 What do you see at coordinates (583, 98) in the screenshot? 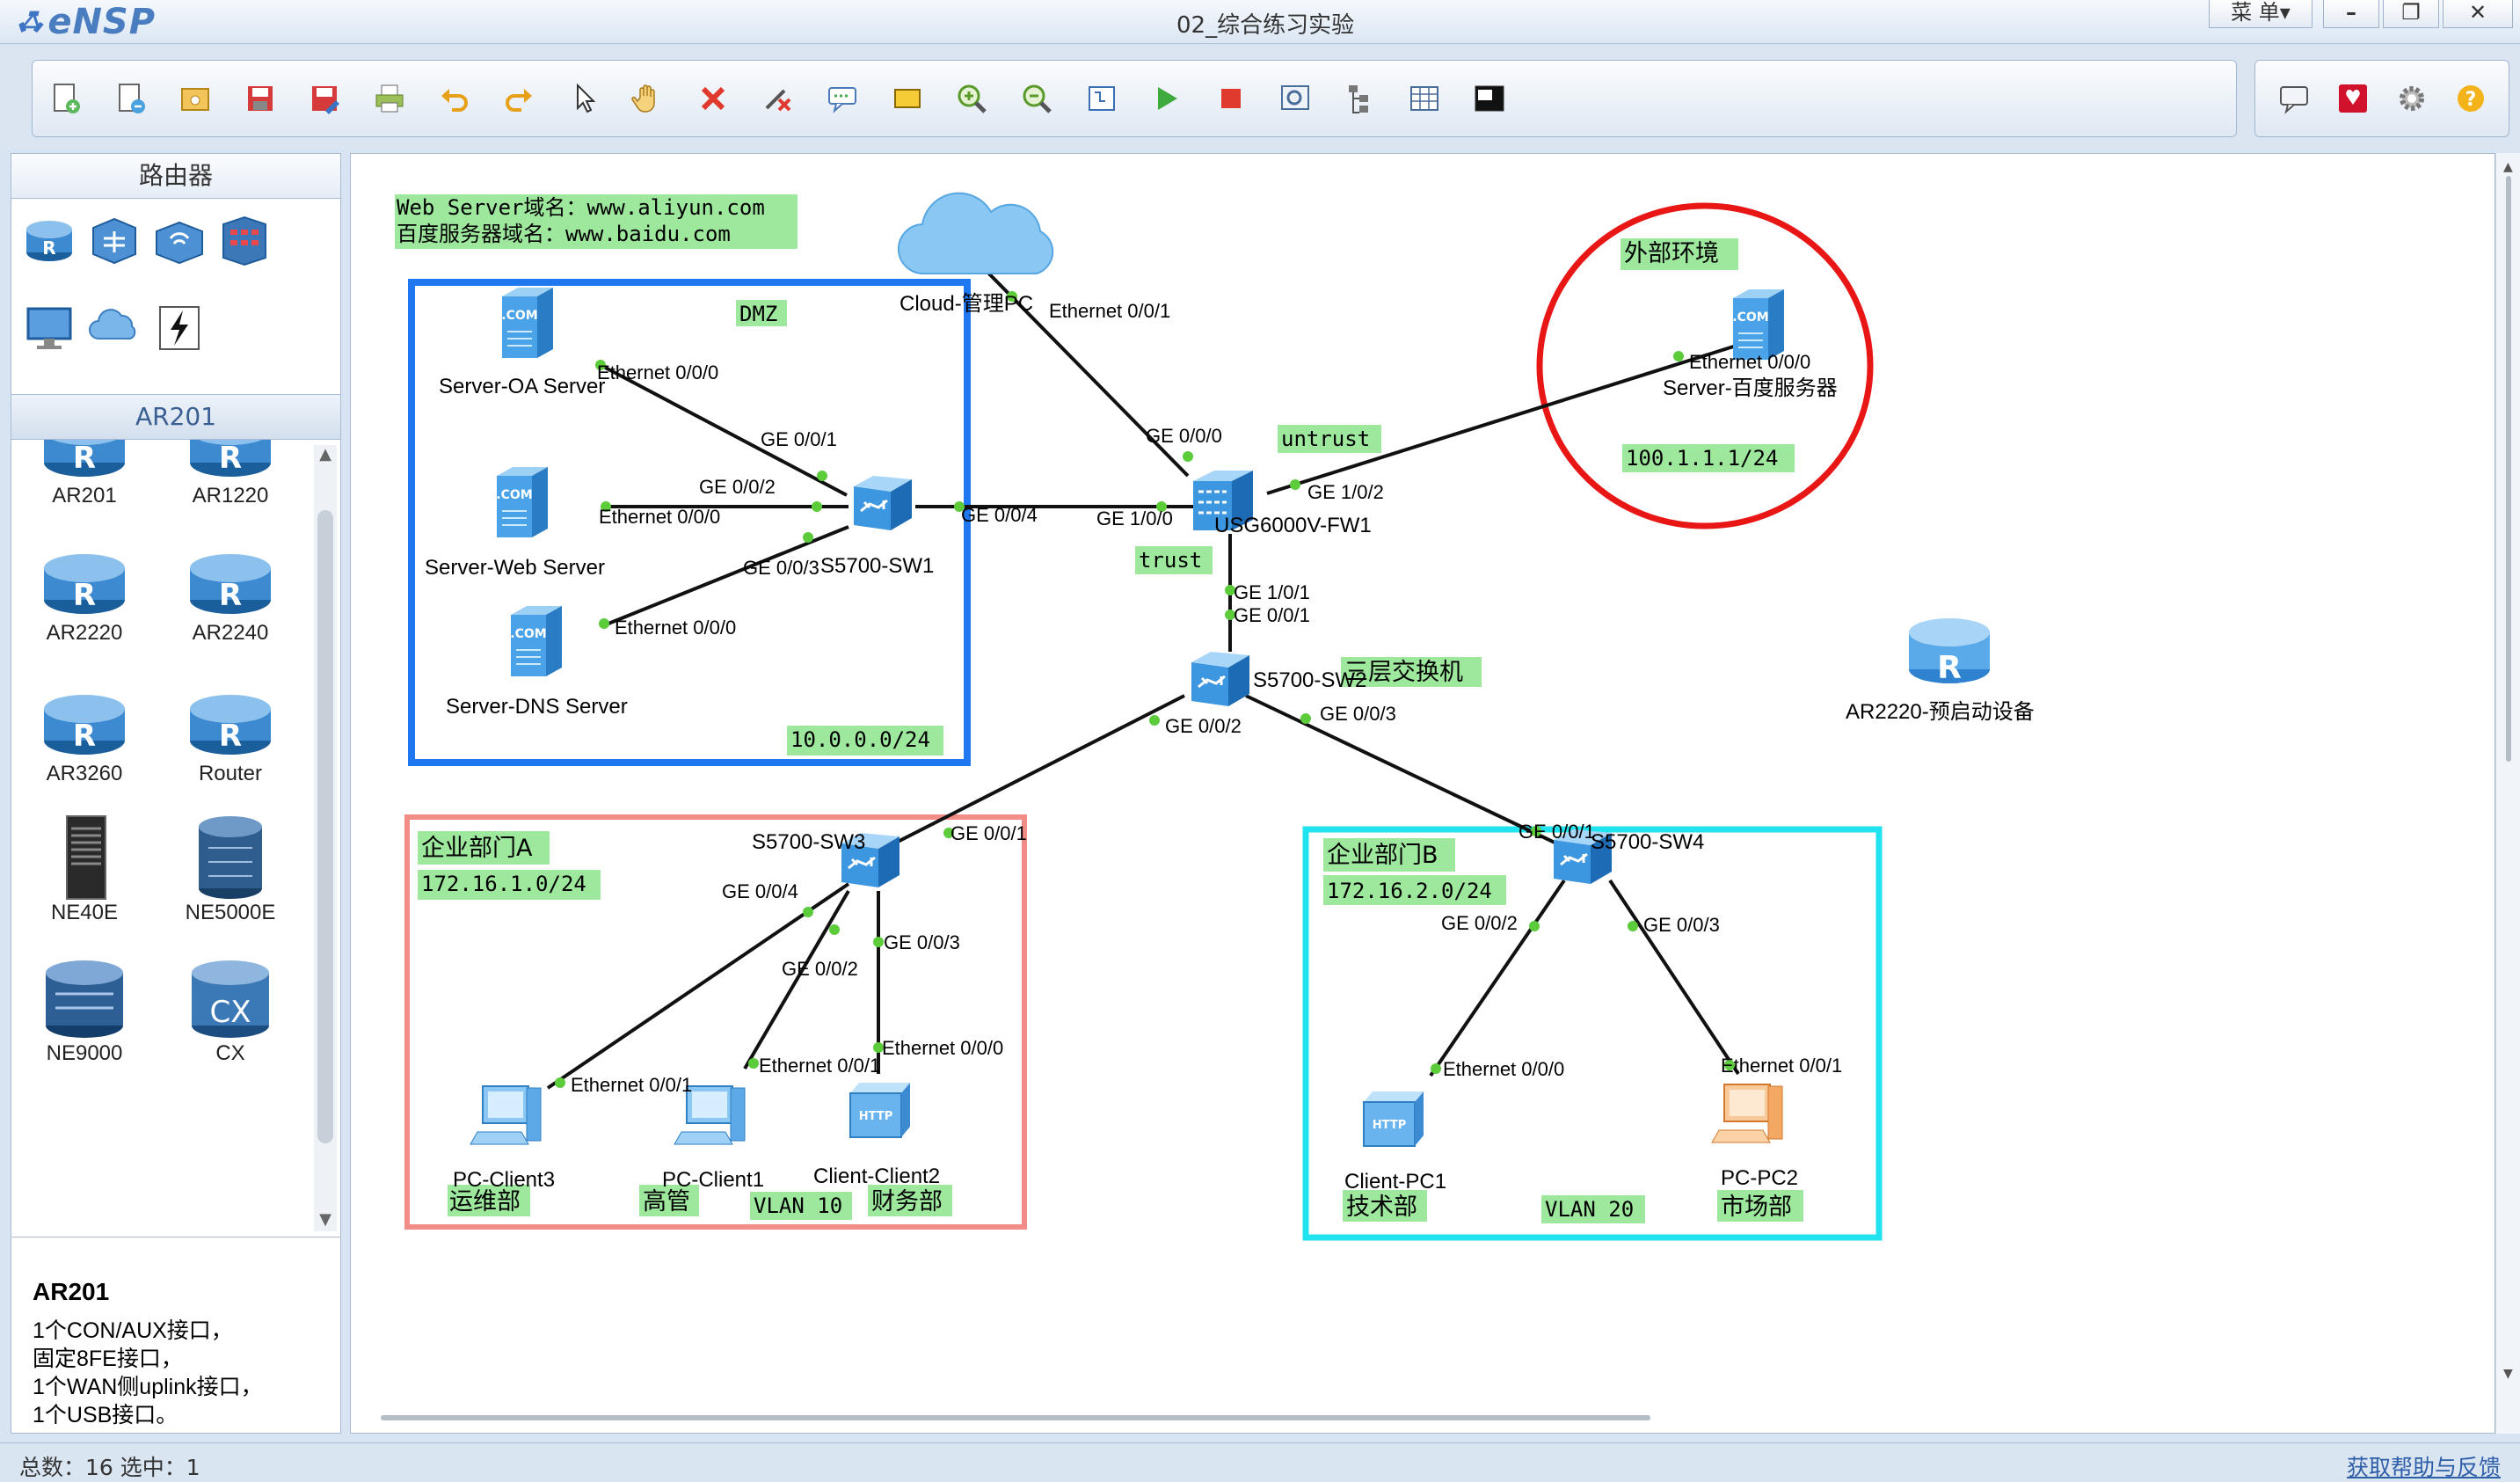
I see `select-icon` at bounding box center [583, 98].